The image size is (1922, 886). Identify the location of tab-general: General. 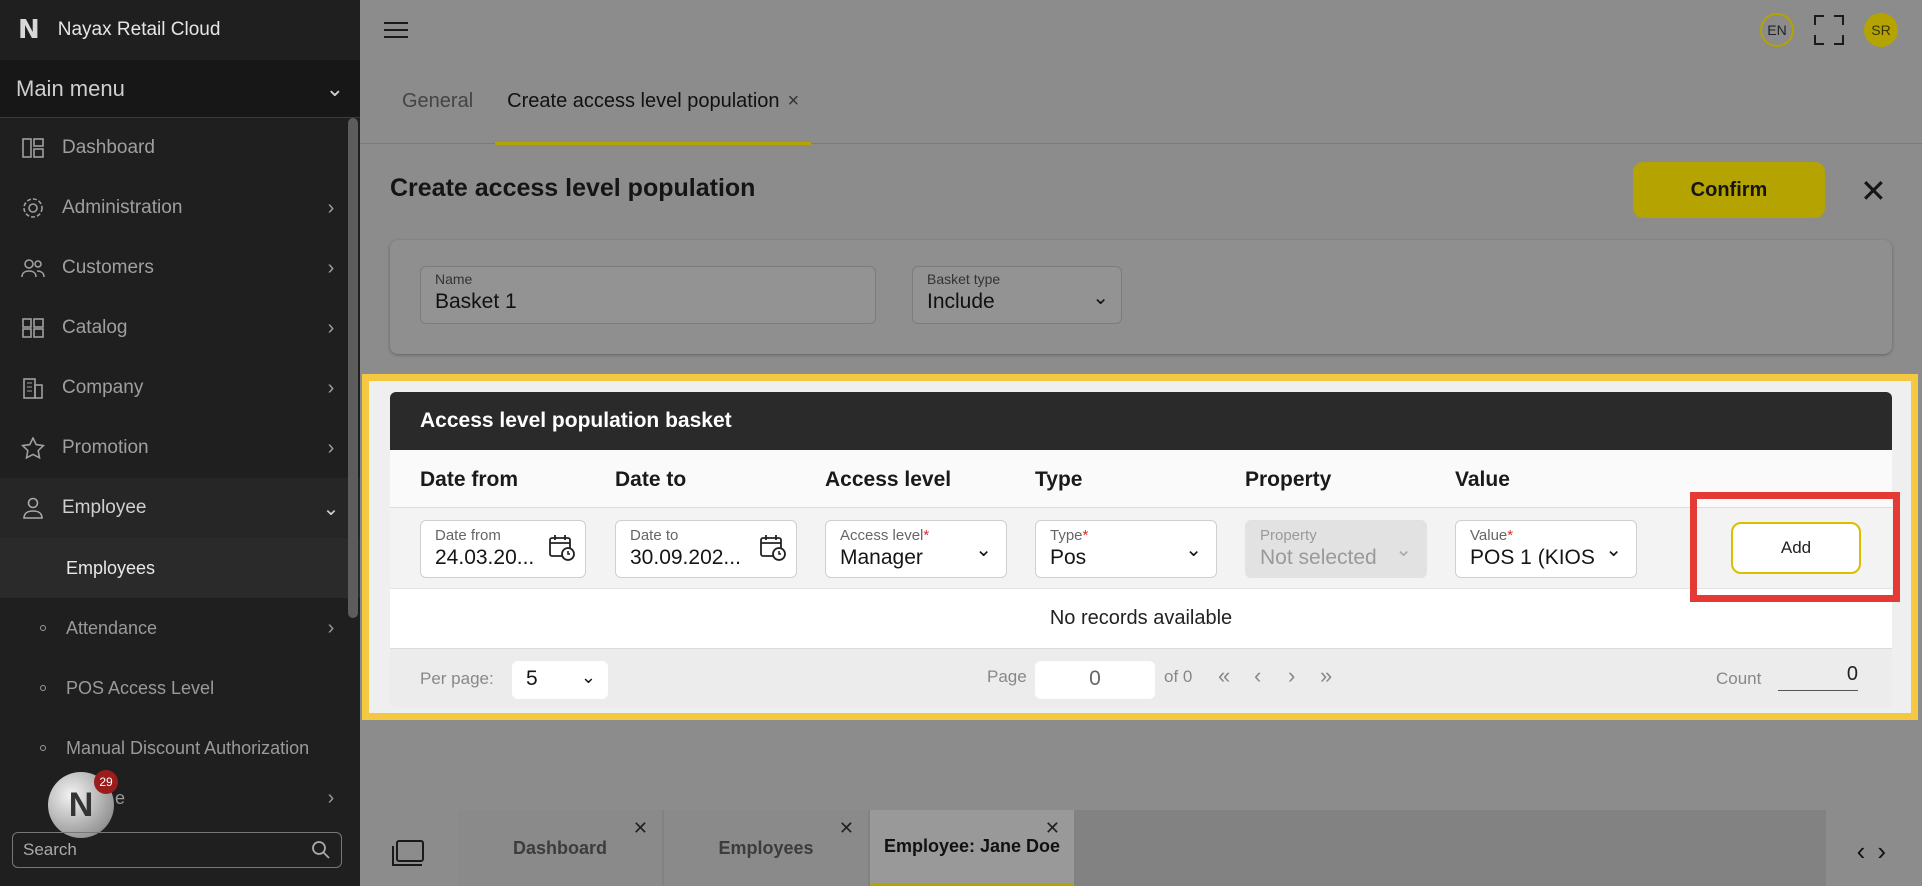
(437, 102).